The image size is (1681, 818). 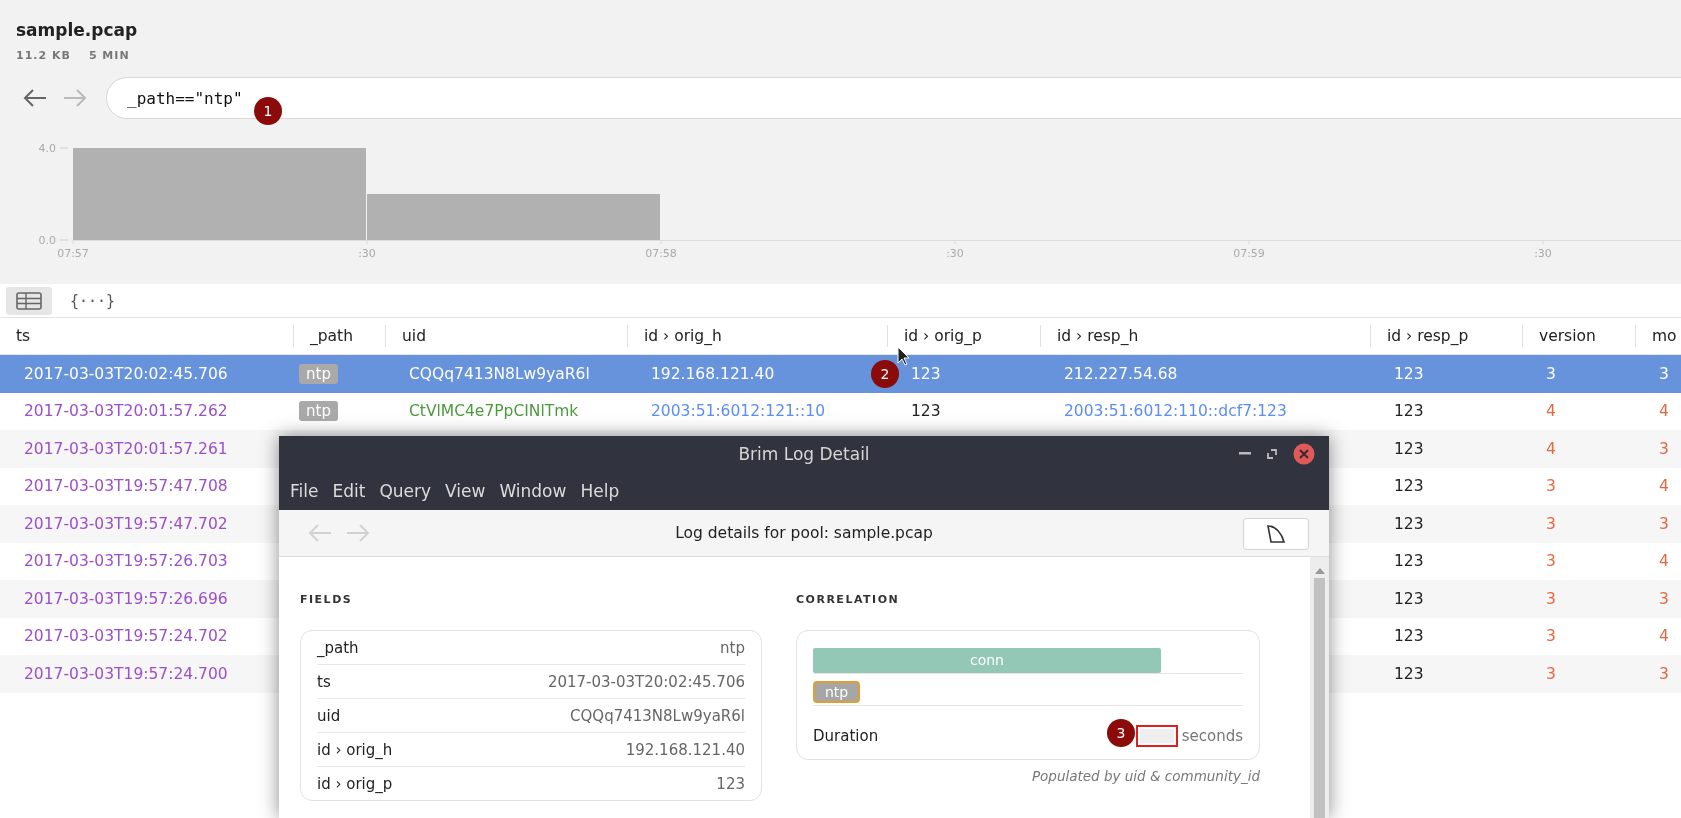 I want to click on column-header: version, so click(x=1578, y=336).